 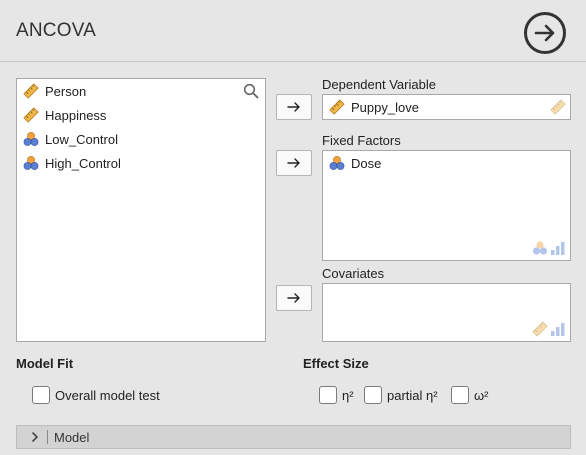 I want to click on partial-eta-squared-checkbox, so click(x=373, y=395).